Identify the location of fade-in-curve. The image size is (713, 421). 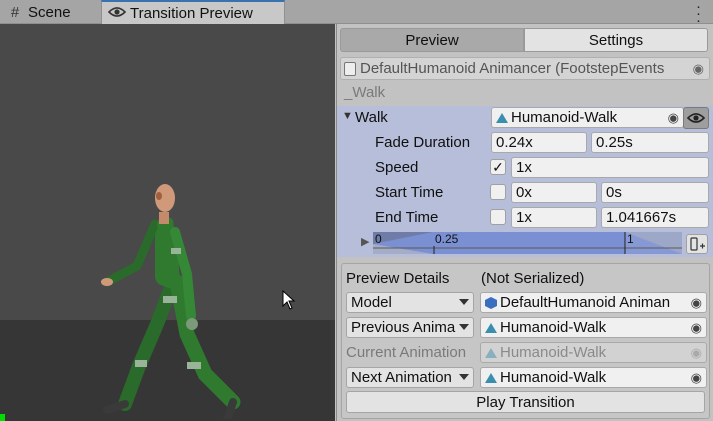
(527, 243).